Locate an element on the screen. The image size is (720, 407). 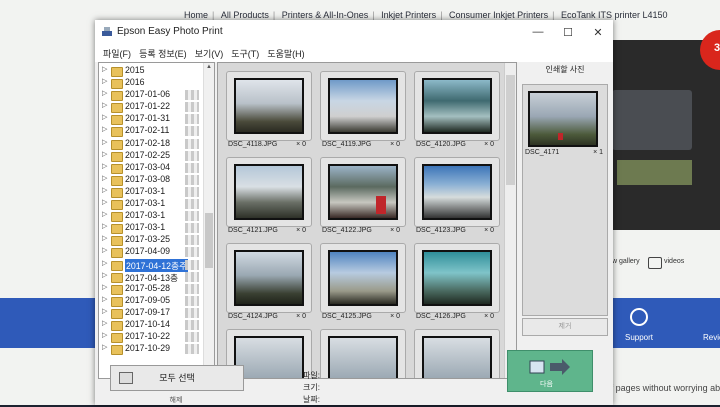
photo-thumbnail: DSC_4119.JPG × 0 is located at coordinates (363, 111).